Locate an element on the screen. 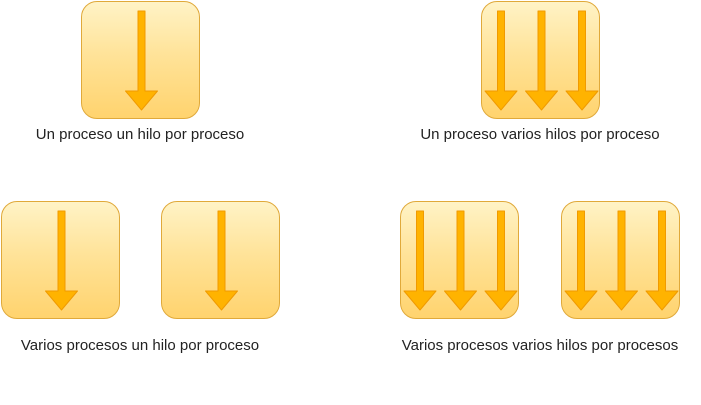 The height and width of the screenshot is (405, 701). caption-multi-process-single-thread: Varios procesos un hilo por proceso is located at coordinates (140, 345).